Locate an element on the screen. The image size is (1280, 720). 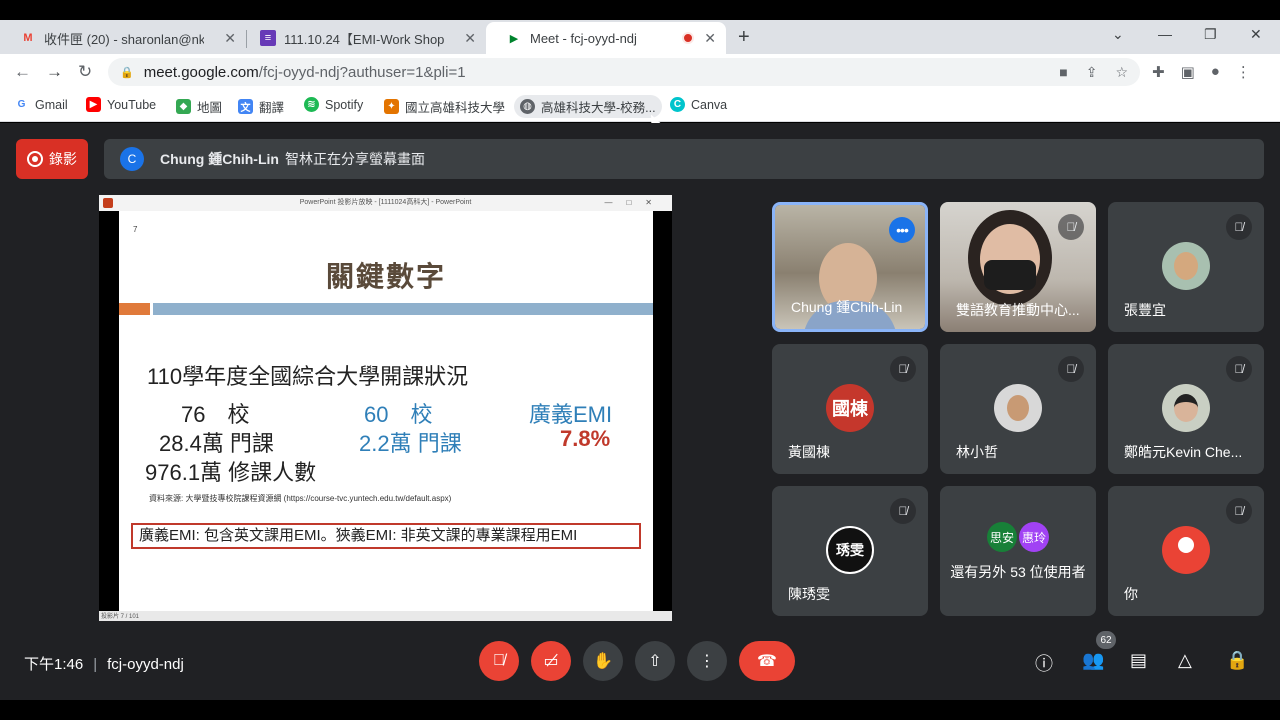
others-tile: 思安 惠玲 還有另外 53 位使用者 is located at coordinates (1018, 551).